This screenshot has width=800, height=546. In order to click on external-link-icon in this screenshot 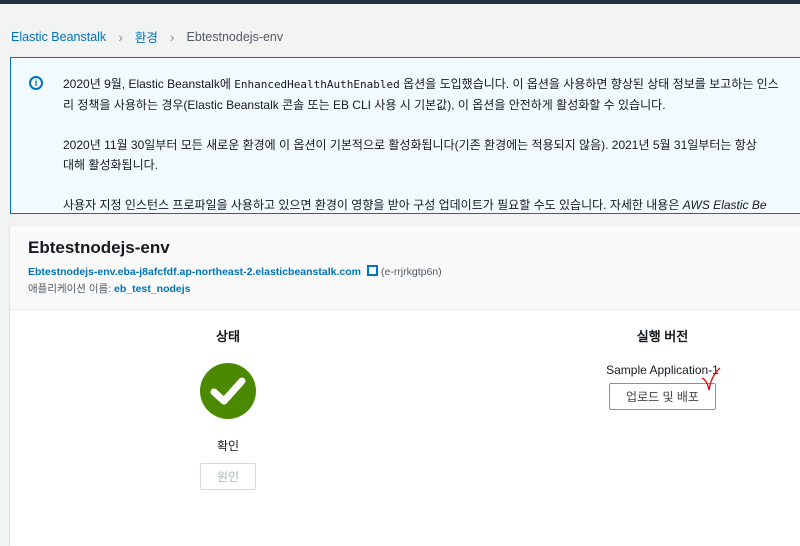, I will do `click(372, 270)`.